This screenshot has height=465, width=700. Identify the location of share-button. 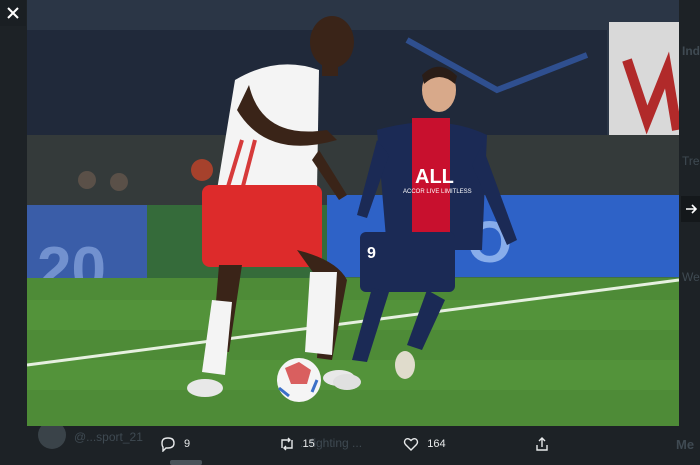
(542, 444).